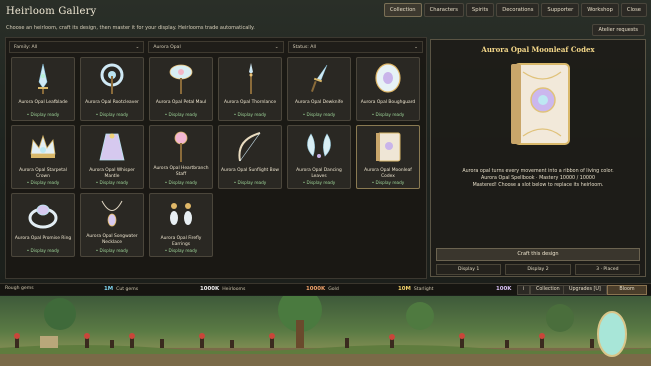 The height and width of the screenshot is (366, 651). I want to click on material-filter-dropdown: Aurora Opal ⌄, so click(216, 47).